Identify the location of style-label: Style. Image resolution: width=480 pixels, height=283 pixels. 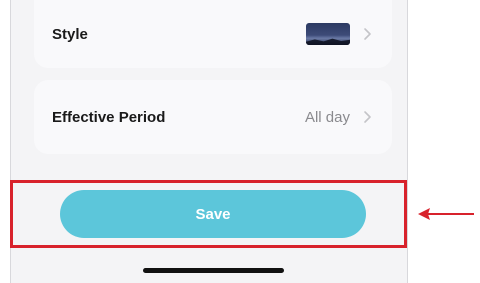
(70, 34).